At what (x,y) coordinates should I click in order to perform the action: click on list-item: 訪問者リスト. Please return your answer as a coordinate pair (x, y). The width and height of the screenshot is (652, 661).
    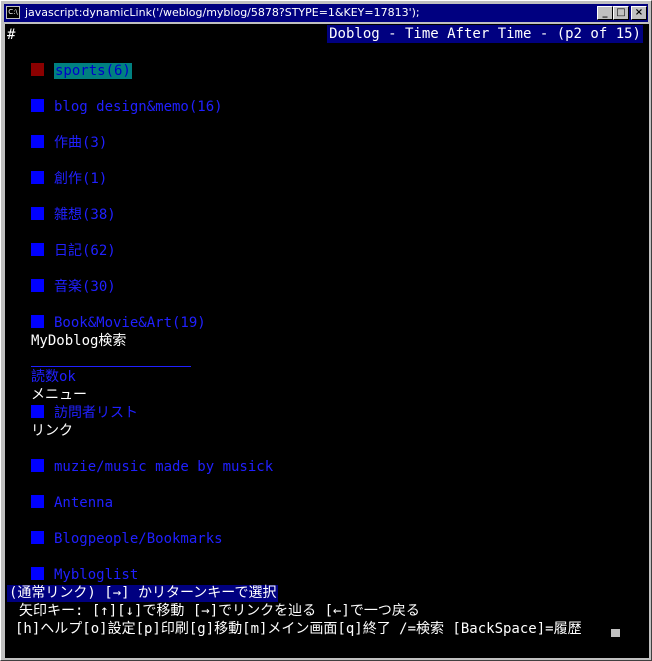
    Looking at the image, I should click on (84, 413).